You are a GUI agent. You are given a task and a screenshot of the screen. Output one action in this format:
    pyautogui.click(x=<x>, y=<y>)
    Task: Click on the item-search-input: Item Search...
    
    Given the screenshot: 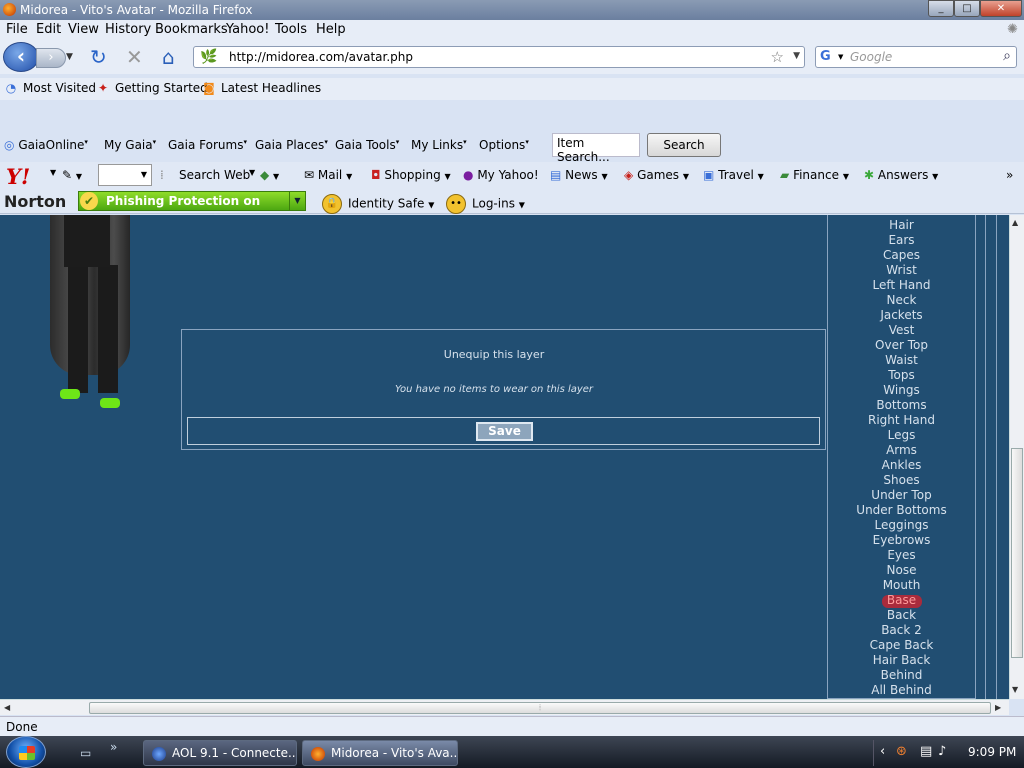 What is the action you would take?
    pyautogui.click(x=596, y=148)
    